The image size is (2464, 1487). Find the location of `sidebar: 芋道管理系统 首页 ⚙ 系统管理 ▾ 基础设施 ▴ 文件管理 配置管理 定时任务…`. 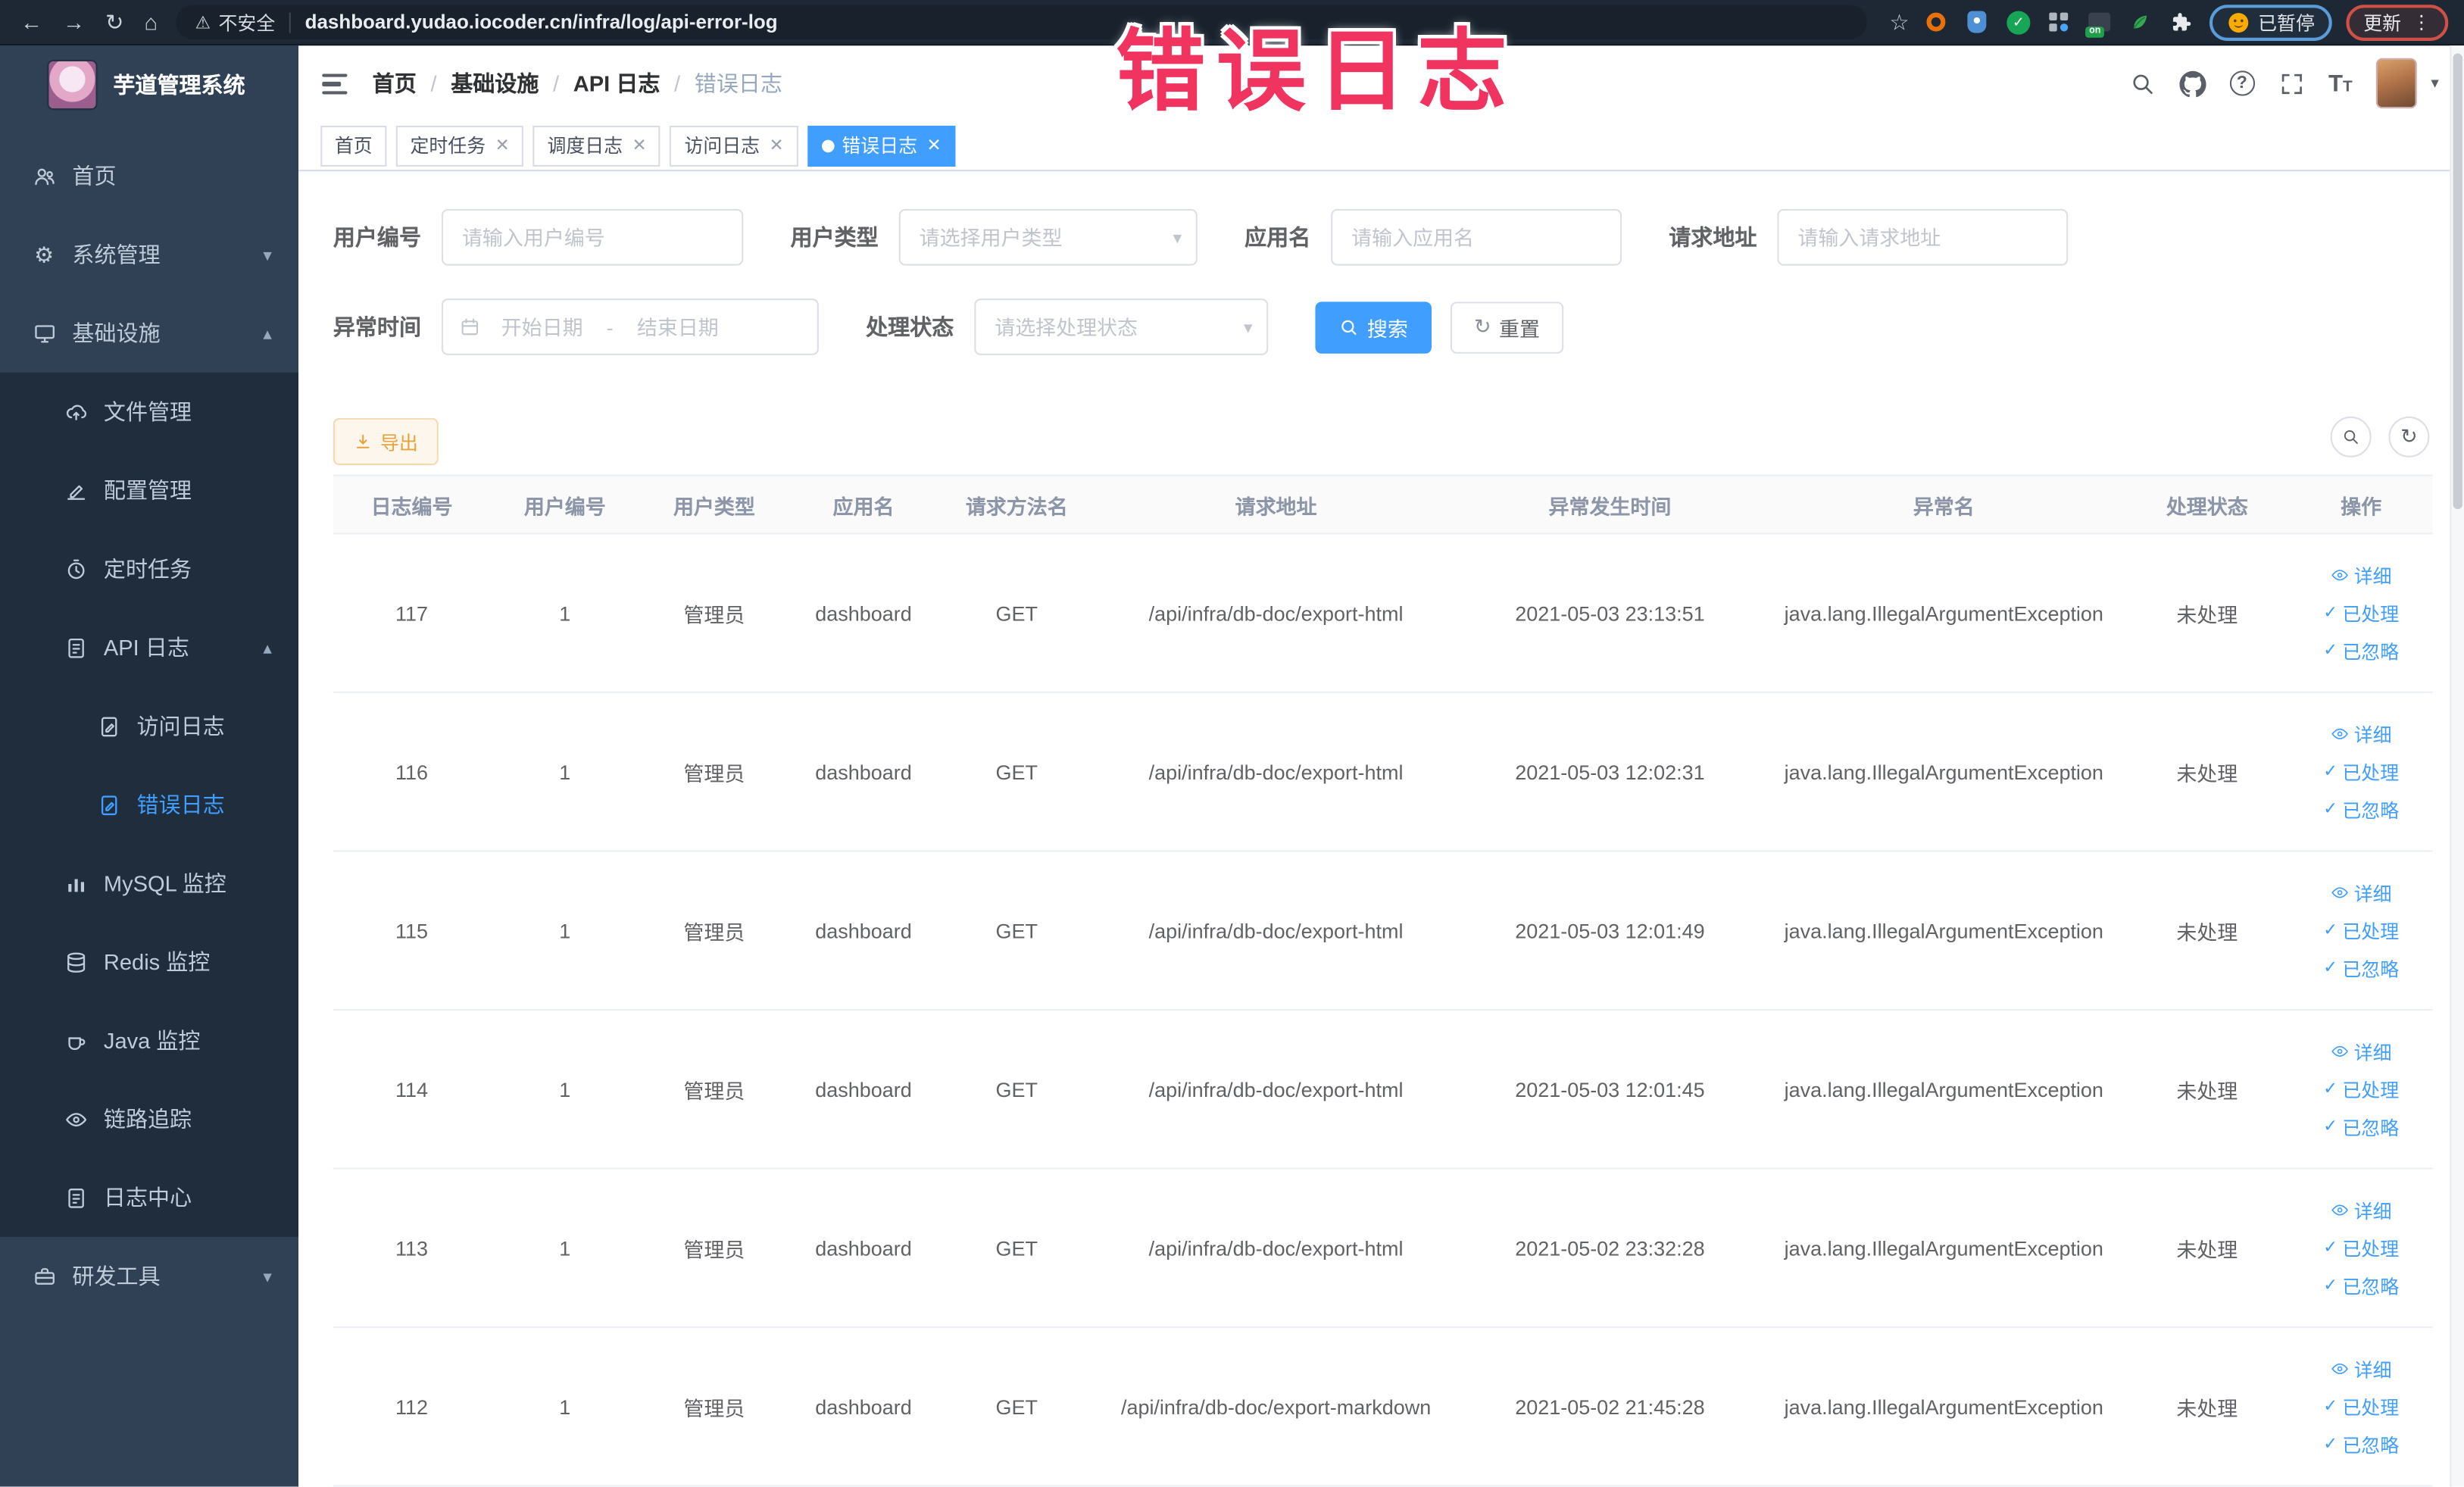

sidebar: 芋道管理系统 首页 ⚙ 系统管理 ▾ 基础设施 ▴ 文件管理 配置管理 定时任务… is located at coordinates (149, 766).